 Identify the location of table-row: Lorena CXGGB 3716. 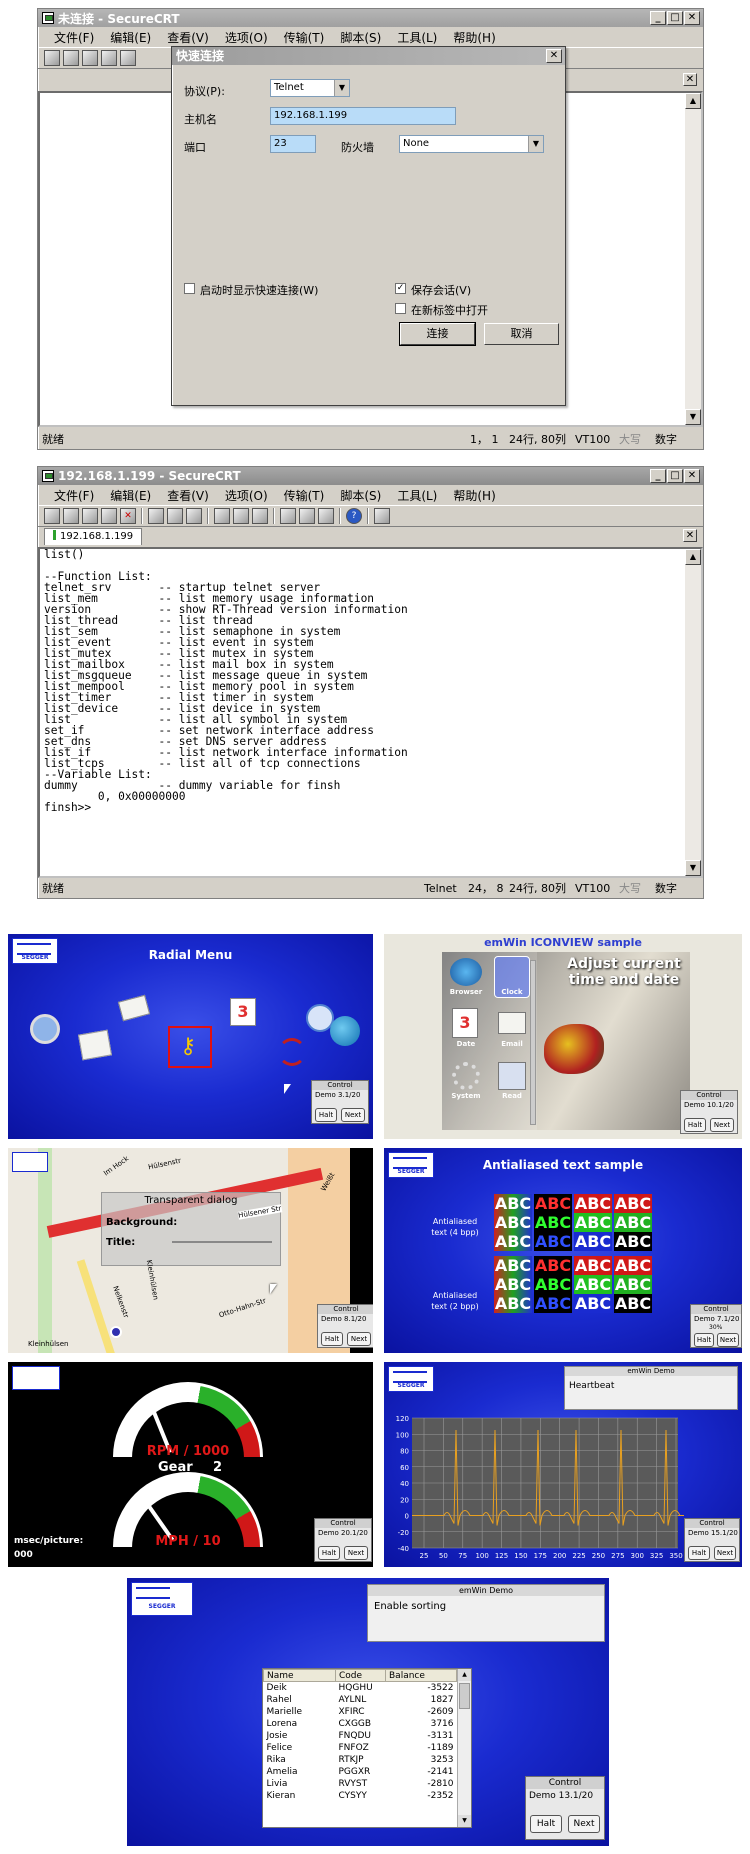
(360, 1724).